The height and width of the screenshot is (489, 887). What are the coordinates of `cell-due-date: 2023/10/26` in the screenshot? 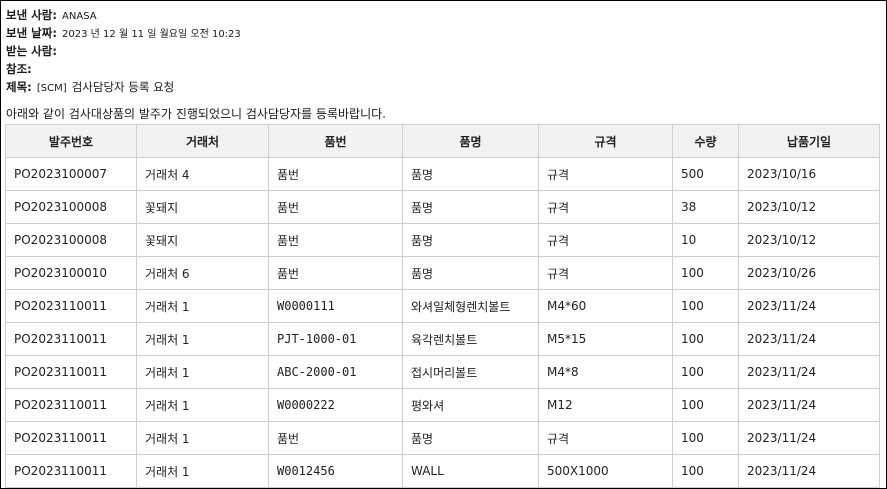 It's located at (809, 273).